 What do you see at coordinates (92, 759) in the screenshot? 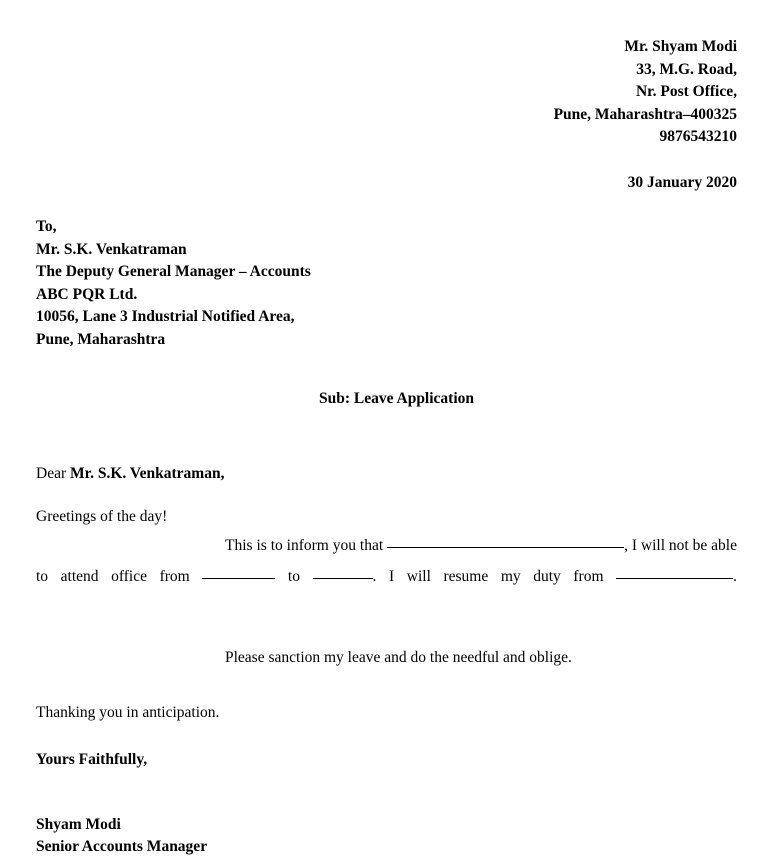
I see `complimentary-close: Yours Faithfully,` at bounding box center [92, 759].